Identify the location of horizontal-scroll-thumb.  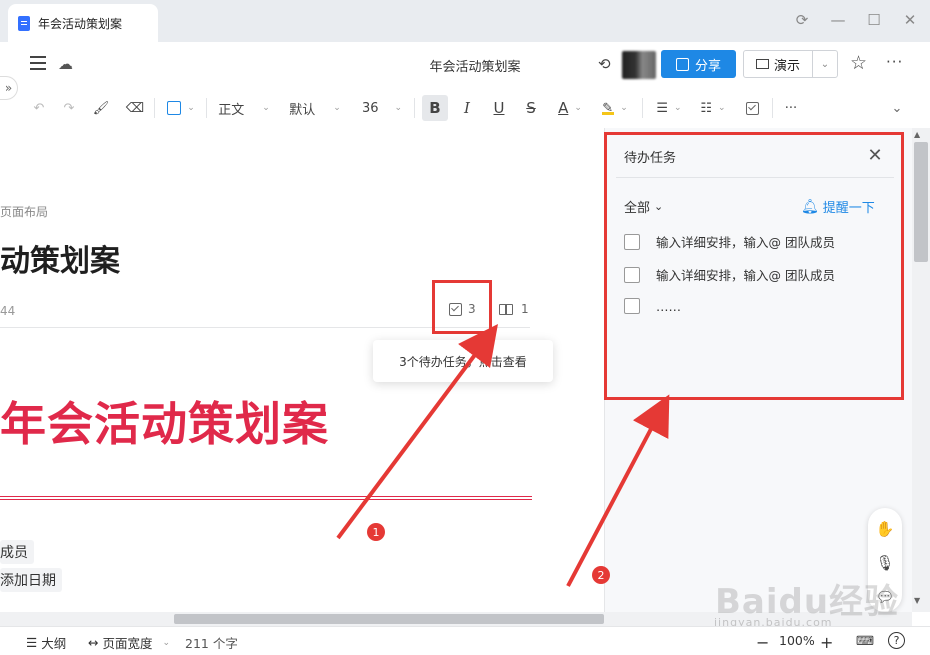
(389, 619).